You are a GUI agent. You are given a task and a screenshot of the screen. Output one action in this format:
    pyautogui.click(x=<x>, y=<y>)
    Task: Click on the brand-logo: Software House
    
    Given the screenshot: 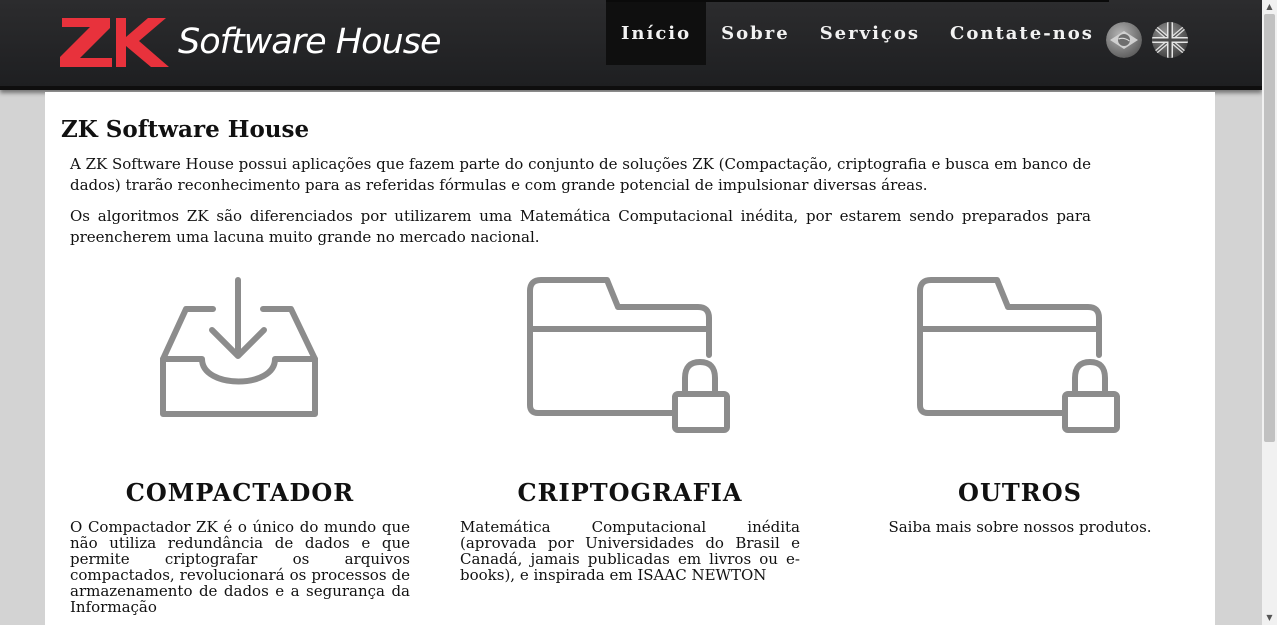 What is the action you would take?
    pyautogui.click(x=250, y=42)
    